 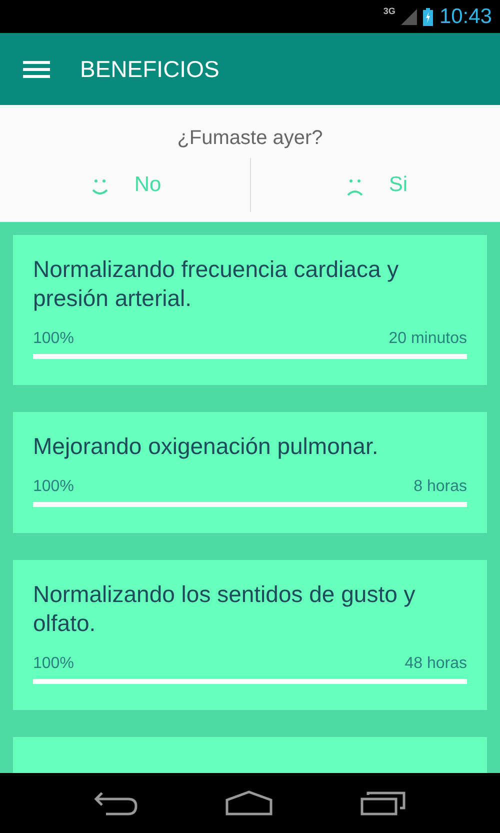 What do you see at coordinates (409, 16) in the screenshot?
I see `signal-icon` at bounding box center [409, 16].